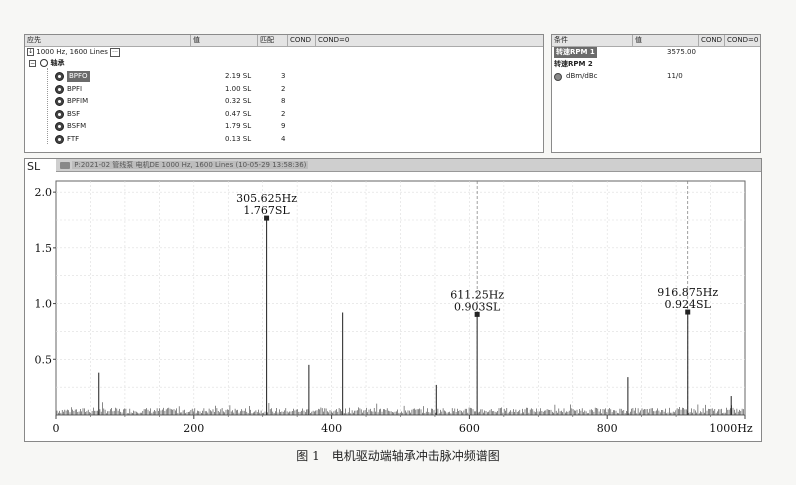  What do you see at coordinates (558, 77) in the screenshot?
I see `signal-icon` at bounding box center [558, 77].